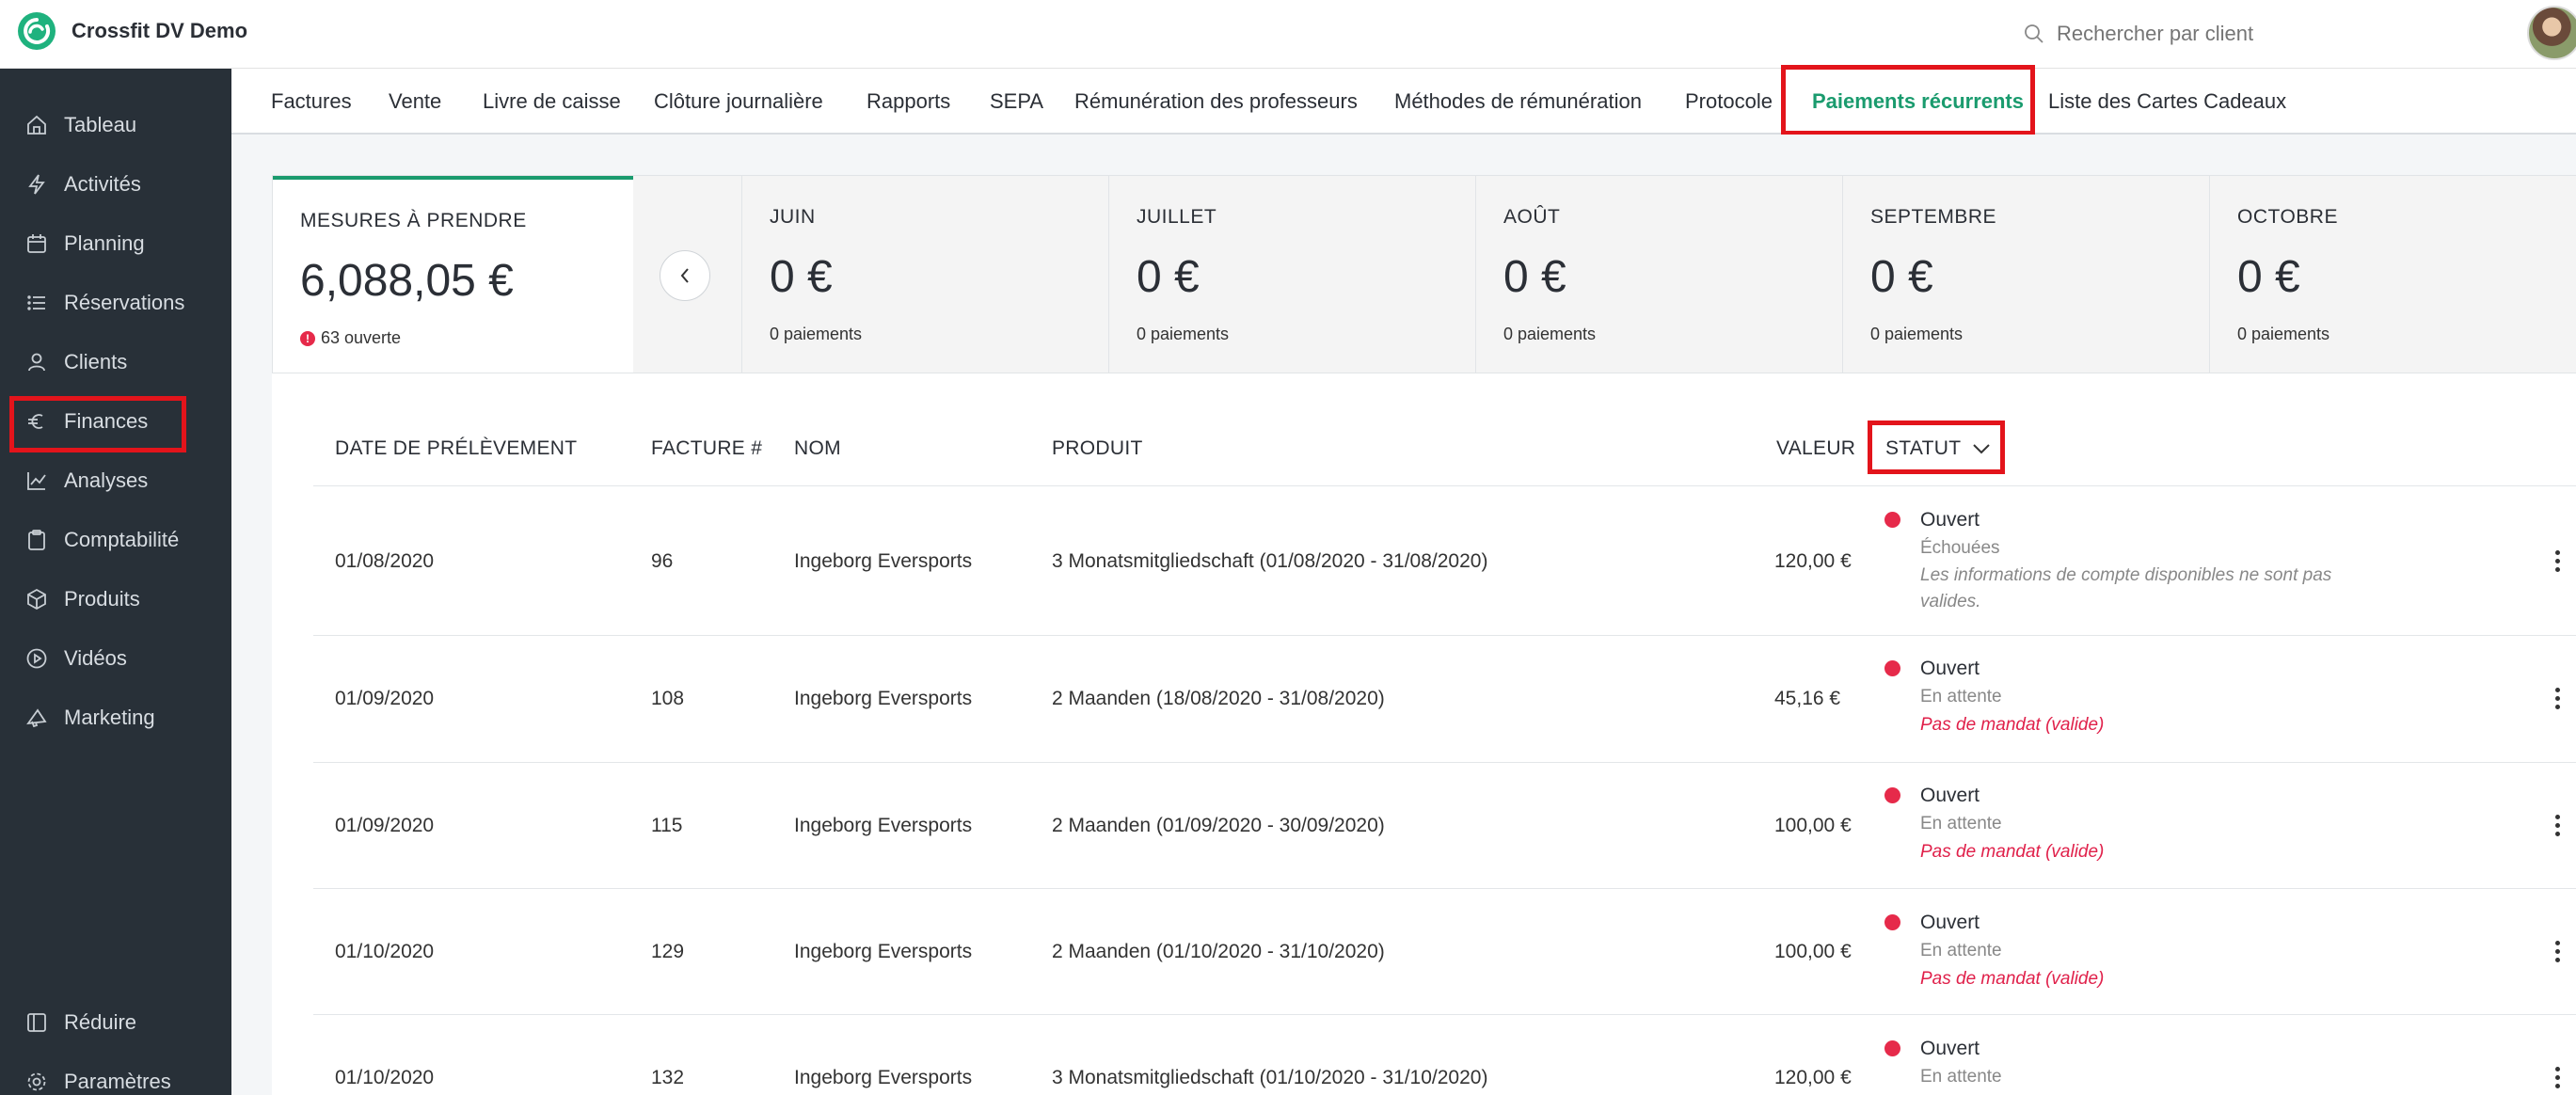 Image resolution: width=2576 pixels, height=1095 pixels. I want to click on cell-date: 01/08/2020, so click(385, 561).